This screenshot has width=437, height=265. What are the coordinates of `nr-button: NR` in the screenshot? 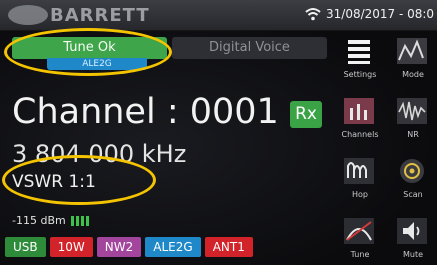 It's located at (413, 119).